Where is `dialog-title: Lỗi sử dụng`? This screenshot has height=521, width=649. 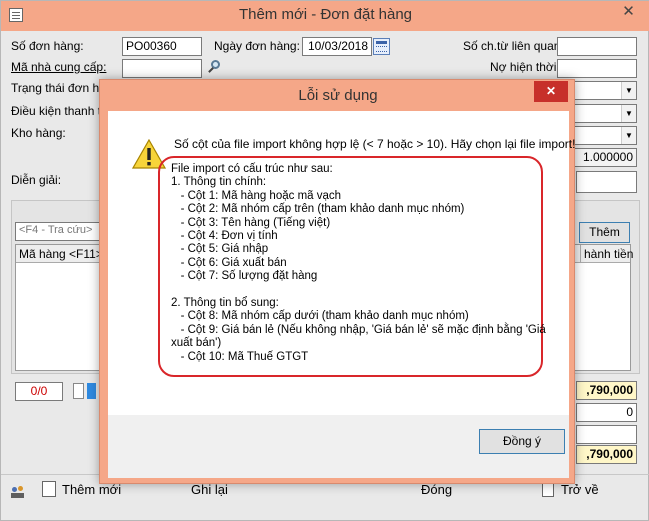
dialog-title: Lỗi sử dụng is located at coordinates (338, 95).